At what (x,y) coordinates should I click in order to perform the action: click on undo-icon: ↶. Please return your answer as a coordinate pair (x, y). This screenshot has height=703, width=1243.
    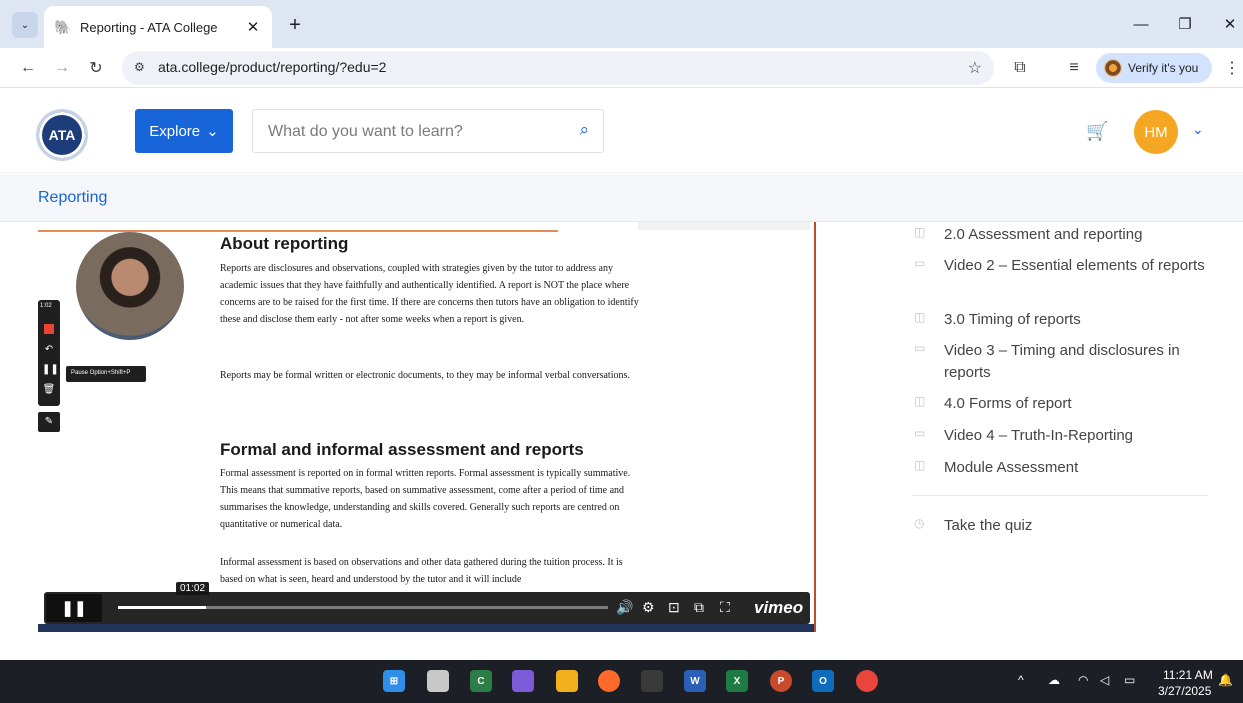
    Looking at the image, I should click on (49, 351).